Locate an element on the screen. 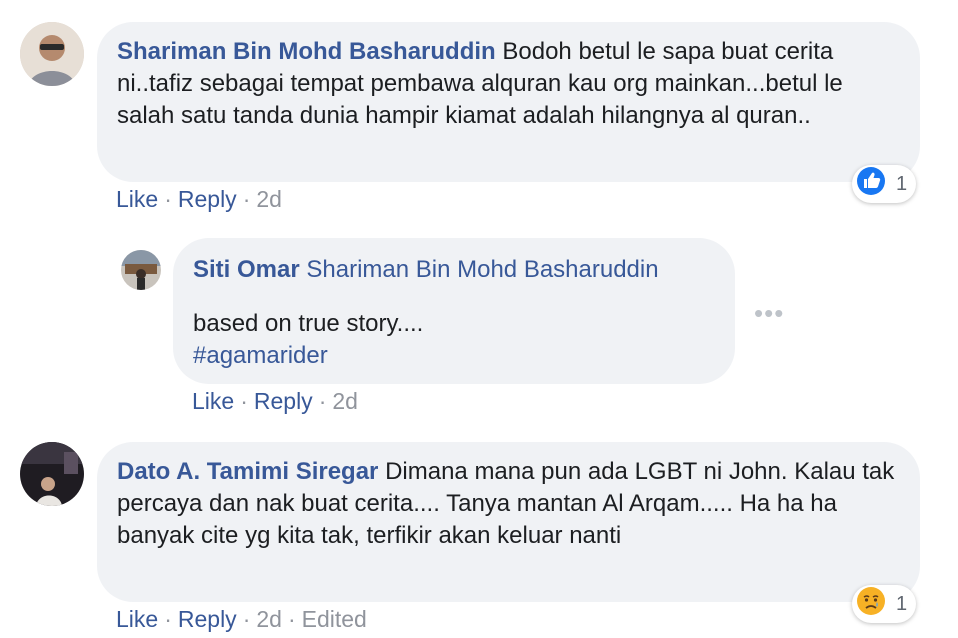 This screenshot has height=638, width=958. comment-author: Shariman Bin Mohd Basharuddin is located at coordinates (306, 51).